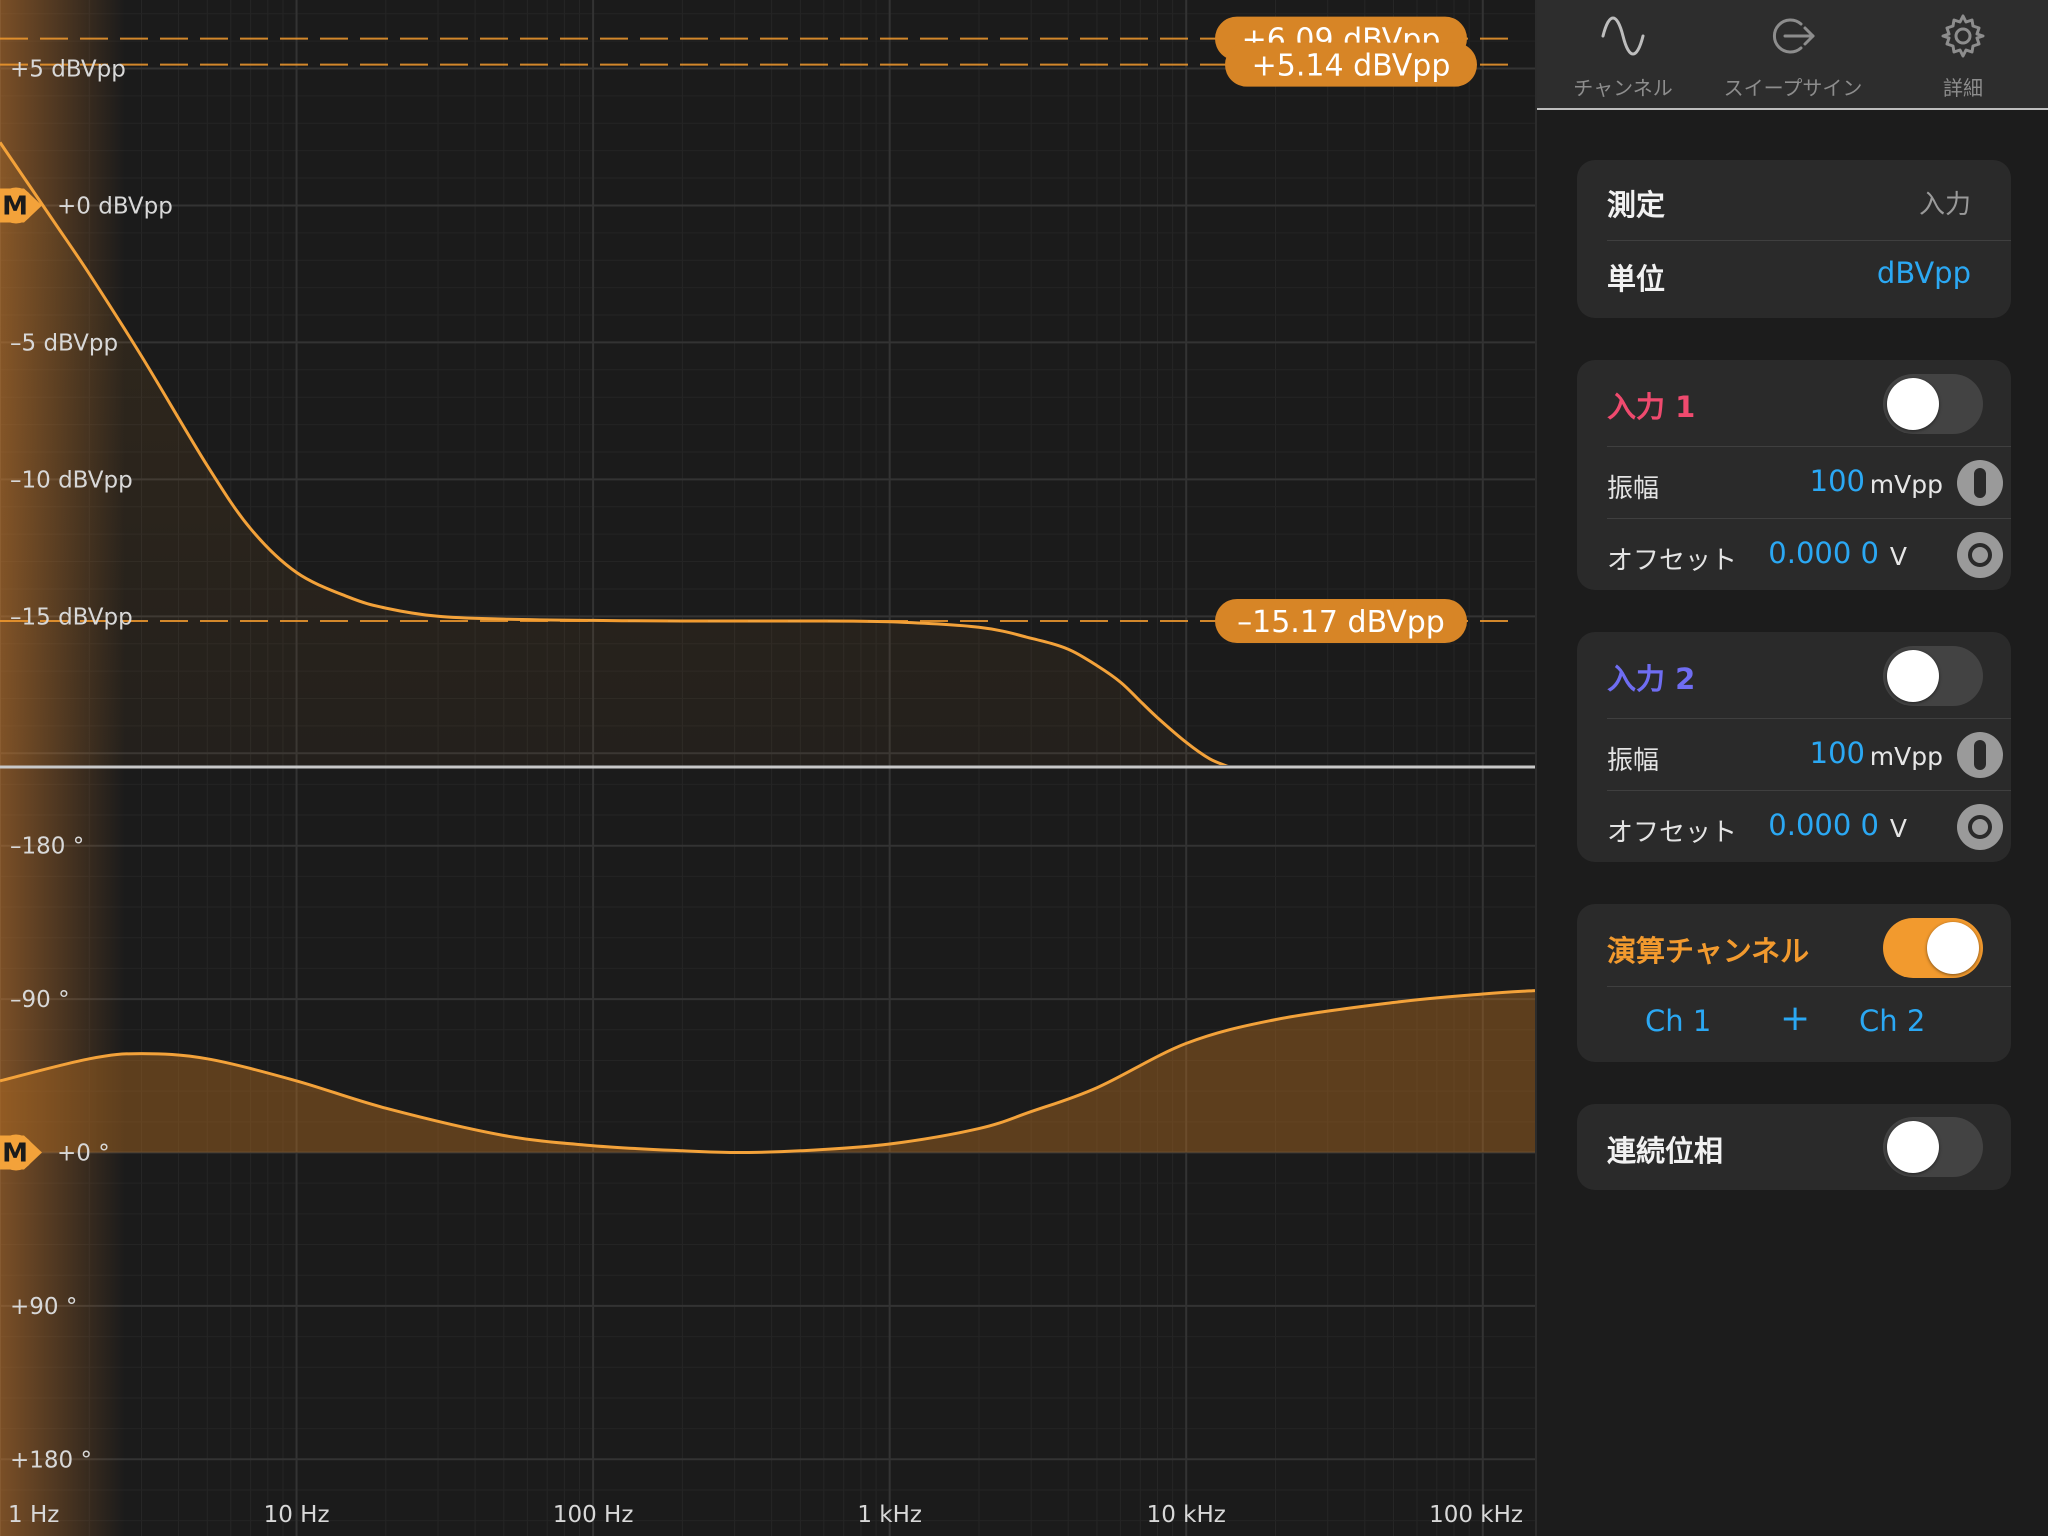  I want to click on input2-offset-row: オフセット 0.000 0 V, so click(1794, 826).